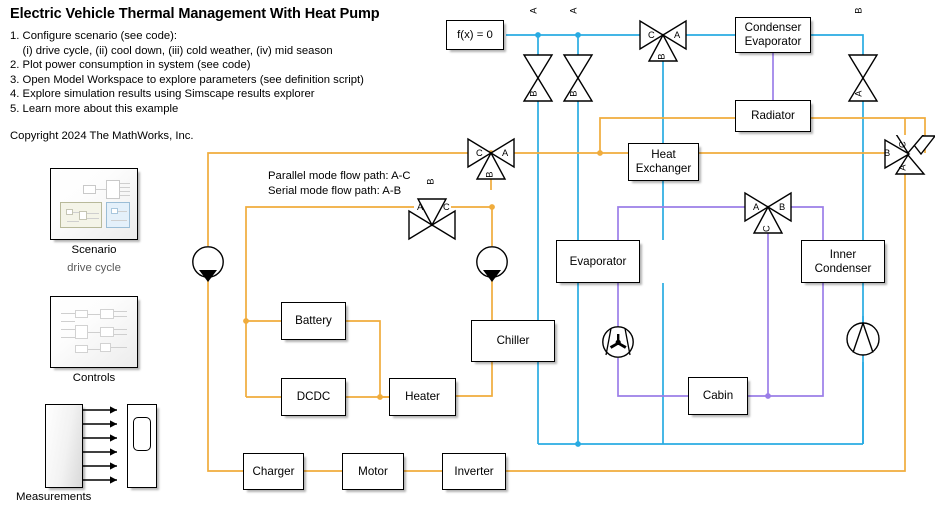  I want to click on block-cabin: Cabin, so click(718, 396).